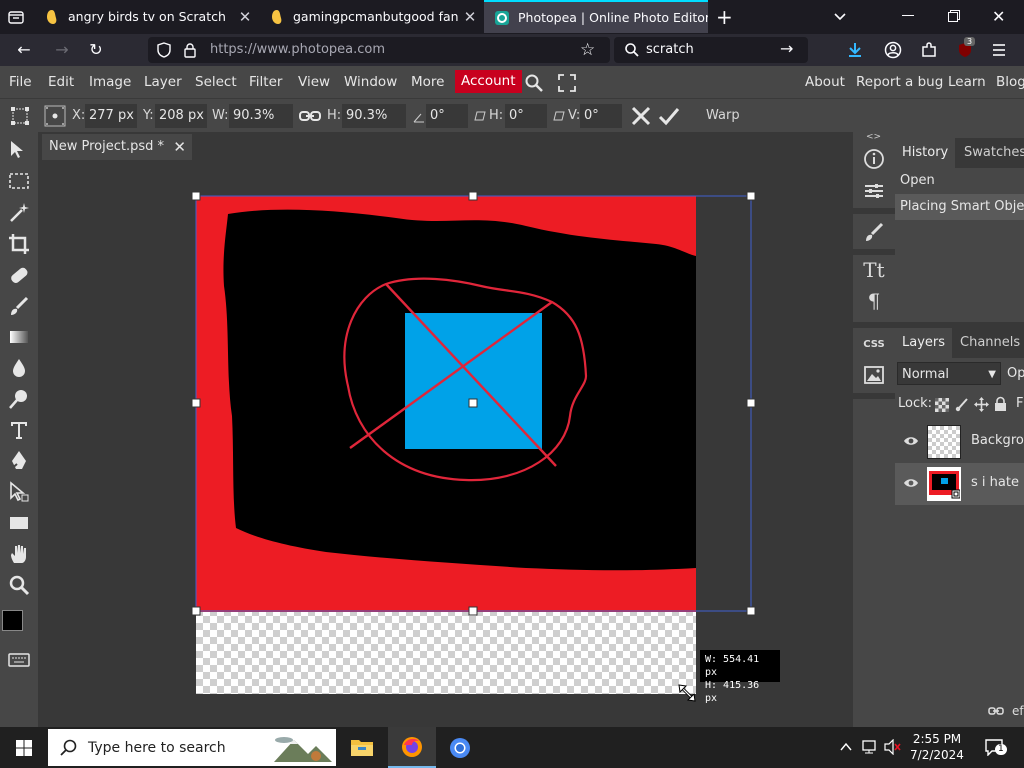  Describe the element at coordinates (874, 270) in the screenshot. I see `character-panel-icon: Tt` at that location.